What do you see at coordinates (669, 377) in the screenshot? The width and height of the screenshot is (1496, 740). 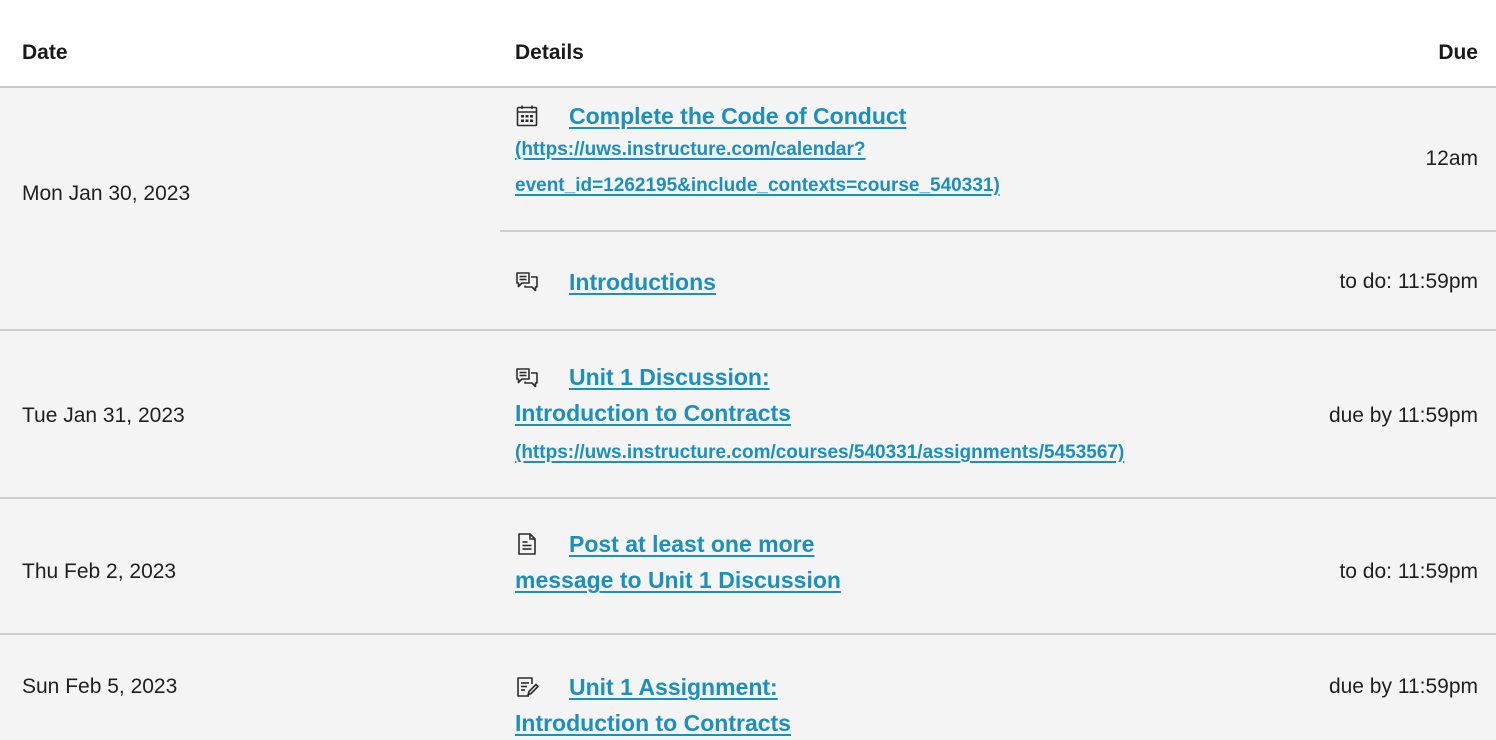 I see `discussion-link-unit1-title-line1: Unit 1 Discussion:` at bounding box center [669, 377].